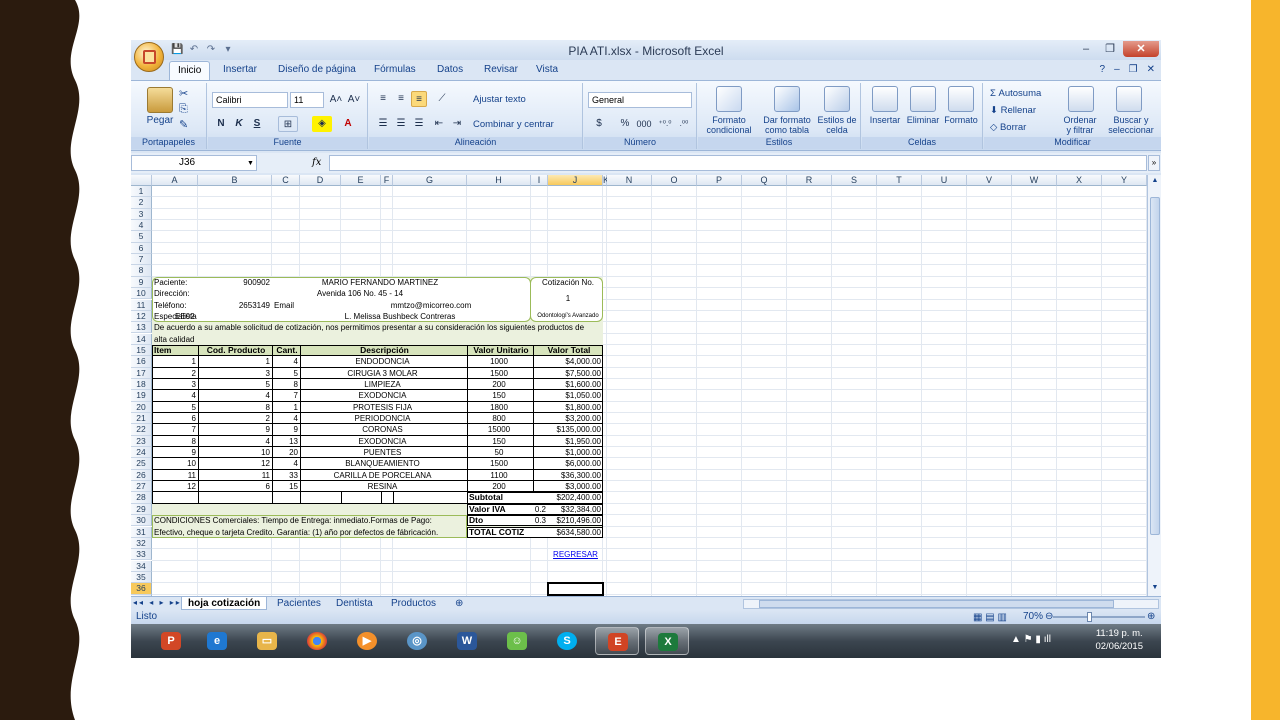 The image size is (1280, 720). I want to click on row-header: 16, so click(141, 362).